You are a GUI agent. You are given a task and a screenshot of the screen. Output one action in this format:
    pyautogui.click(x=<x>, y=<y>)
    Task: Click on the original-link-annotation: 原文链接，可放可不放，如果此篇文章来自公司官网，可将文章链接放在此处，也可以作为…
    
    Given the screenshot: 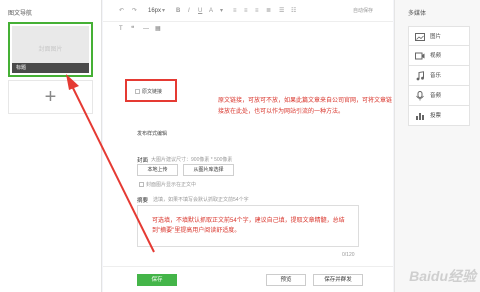 What is the action you would take?
    pyautogui.click(x=305, y=106)
    